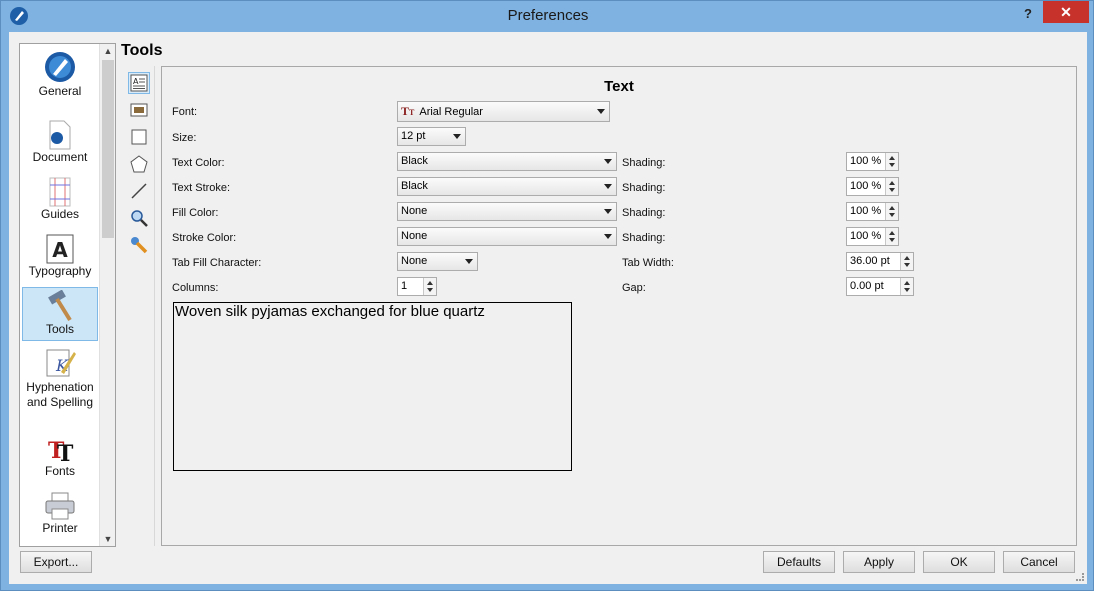  Describe the element at coordinates (404, 286) in the screenshot. I see `columns-value: 1` at that location.